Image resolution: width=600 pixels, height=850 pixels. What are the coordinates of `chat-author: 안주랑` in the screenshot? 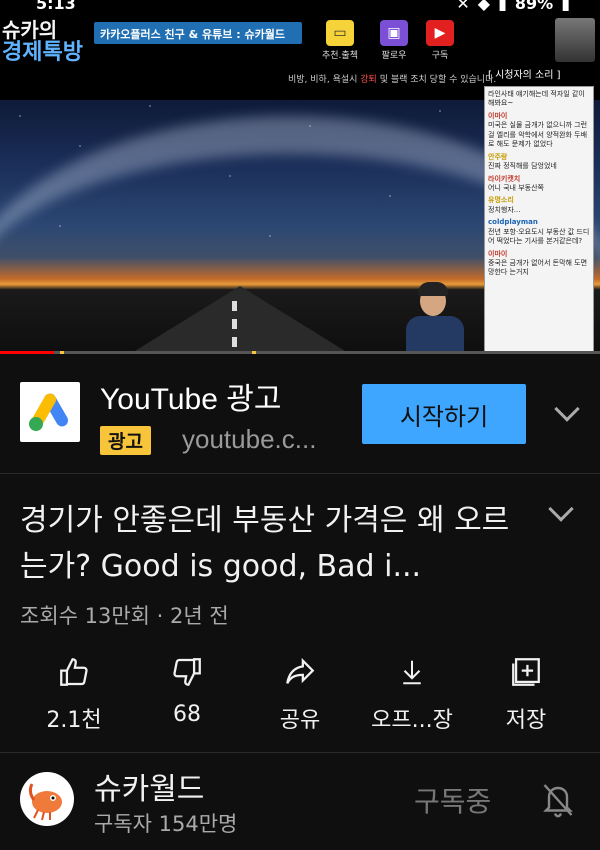 It's located at (498, 156).